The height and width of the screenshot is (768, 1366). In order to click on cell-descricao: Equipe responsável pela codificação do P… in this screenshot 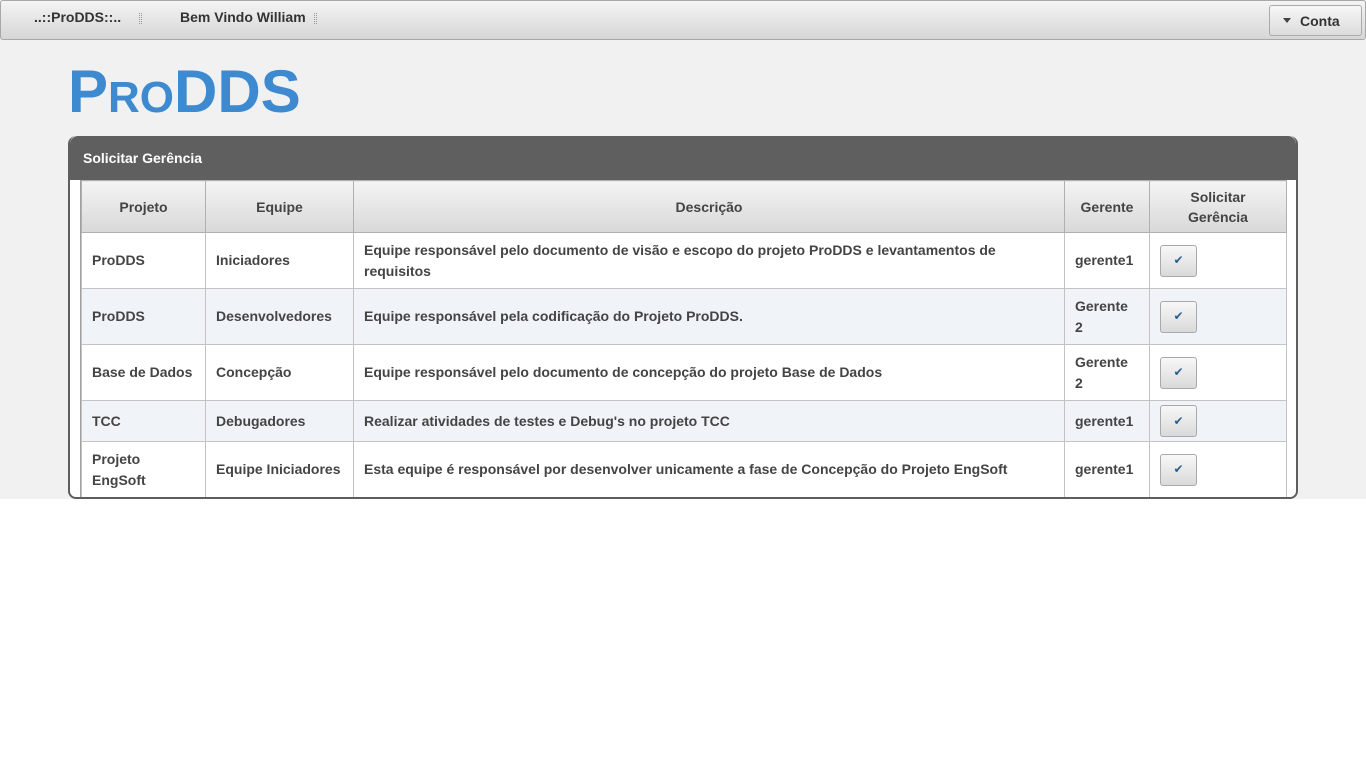, I will do `click(709, 316)`.